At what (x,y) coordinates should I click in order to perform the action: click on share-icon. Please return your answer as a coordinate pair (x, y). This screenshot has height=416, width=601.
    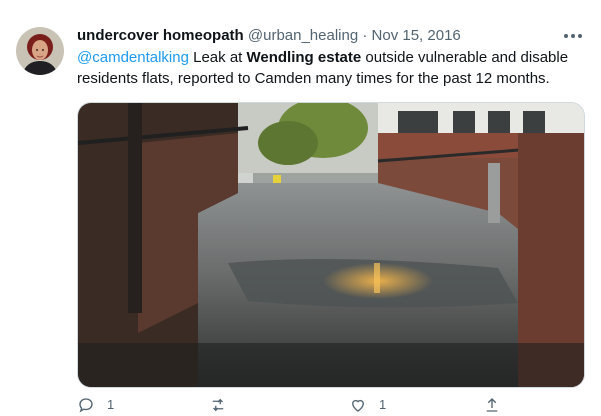
    Looking at the image, I should click on (492, 405).